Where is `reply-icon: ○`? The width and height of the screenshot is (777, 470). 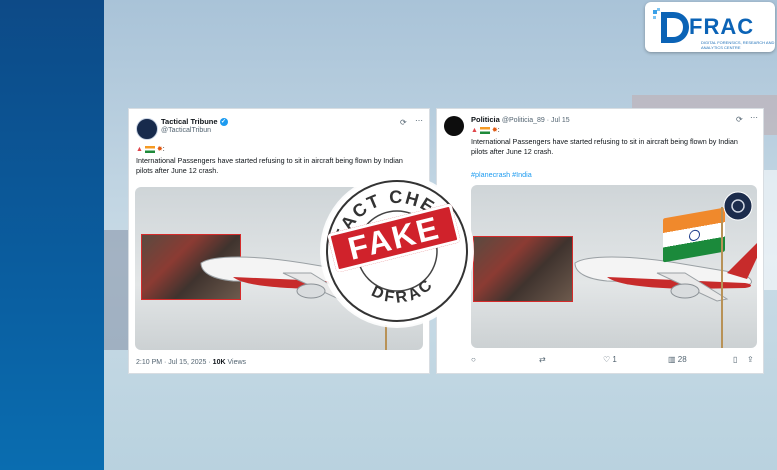 reply-icon: ○ is located at coordinates (473, 359).